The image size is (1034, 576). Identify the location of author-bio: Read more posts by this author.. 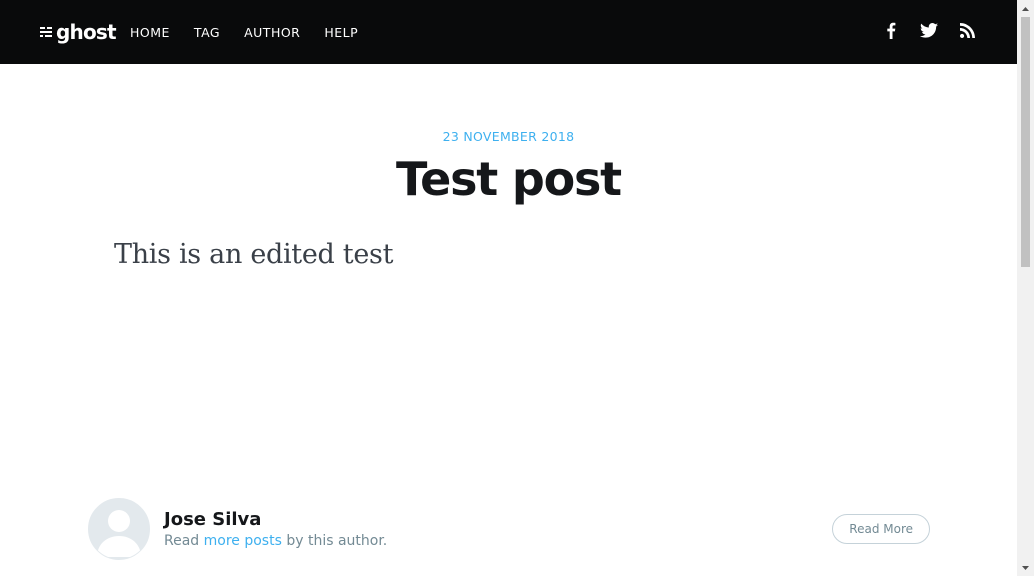
(275, 541).